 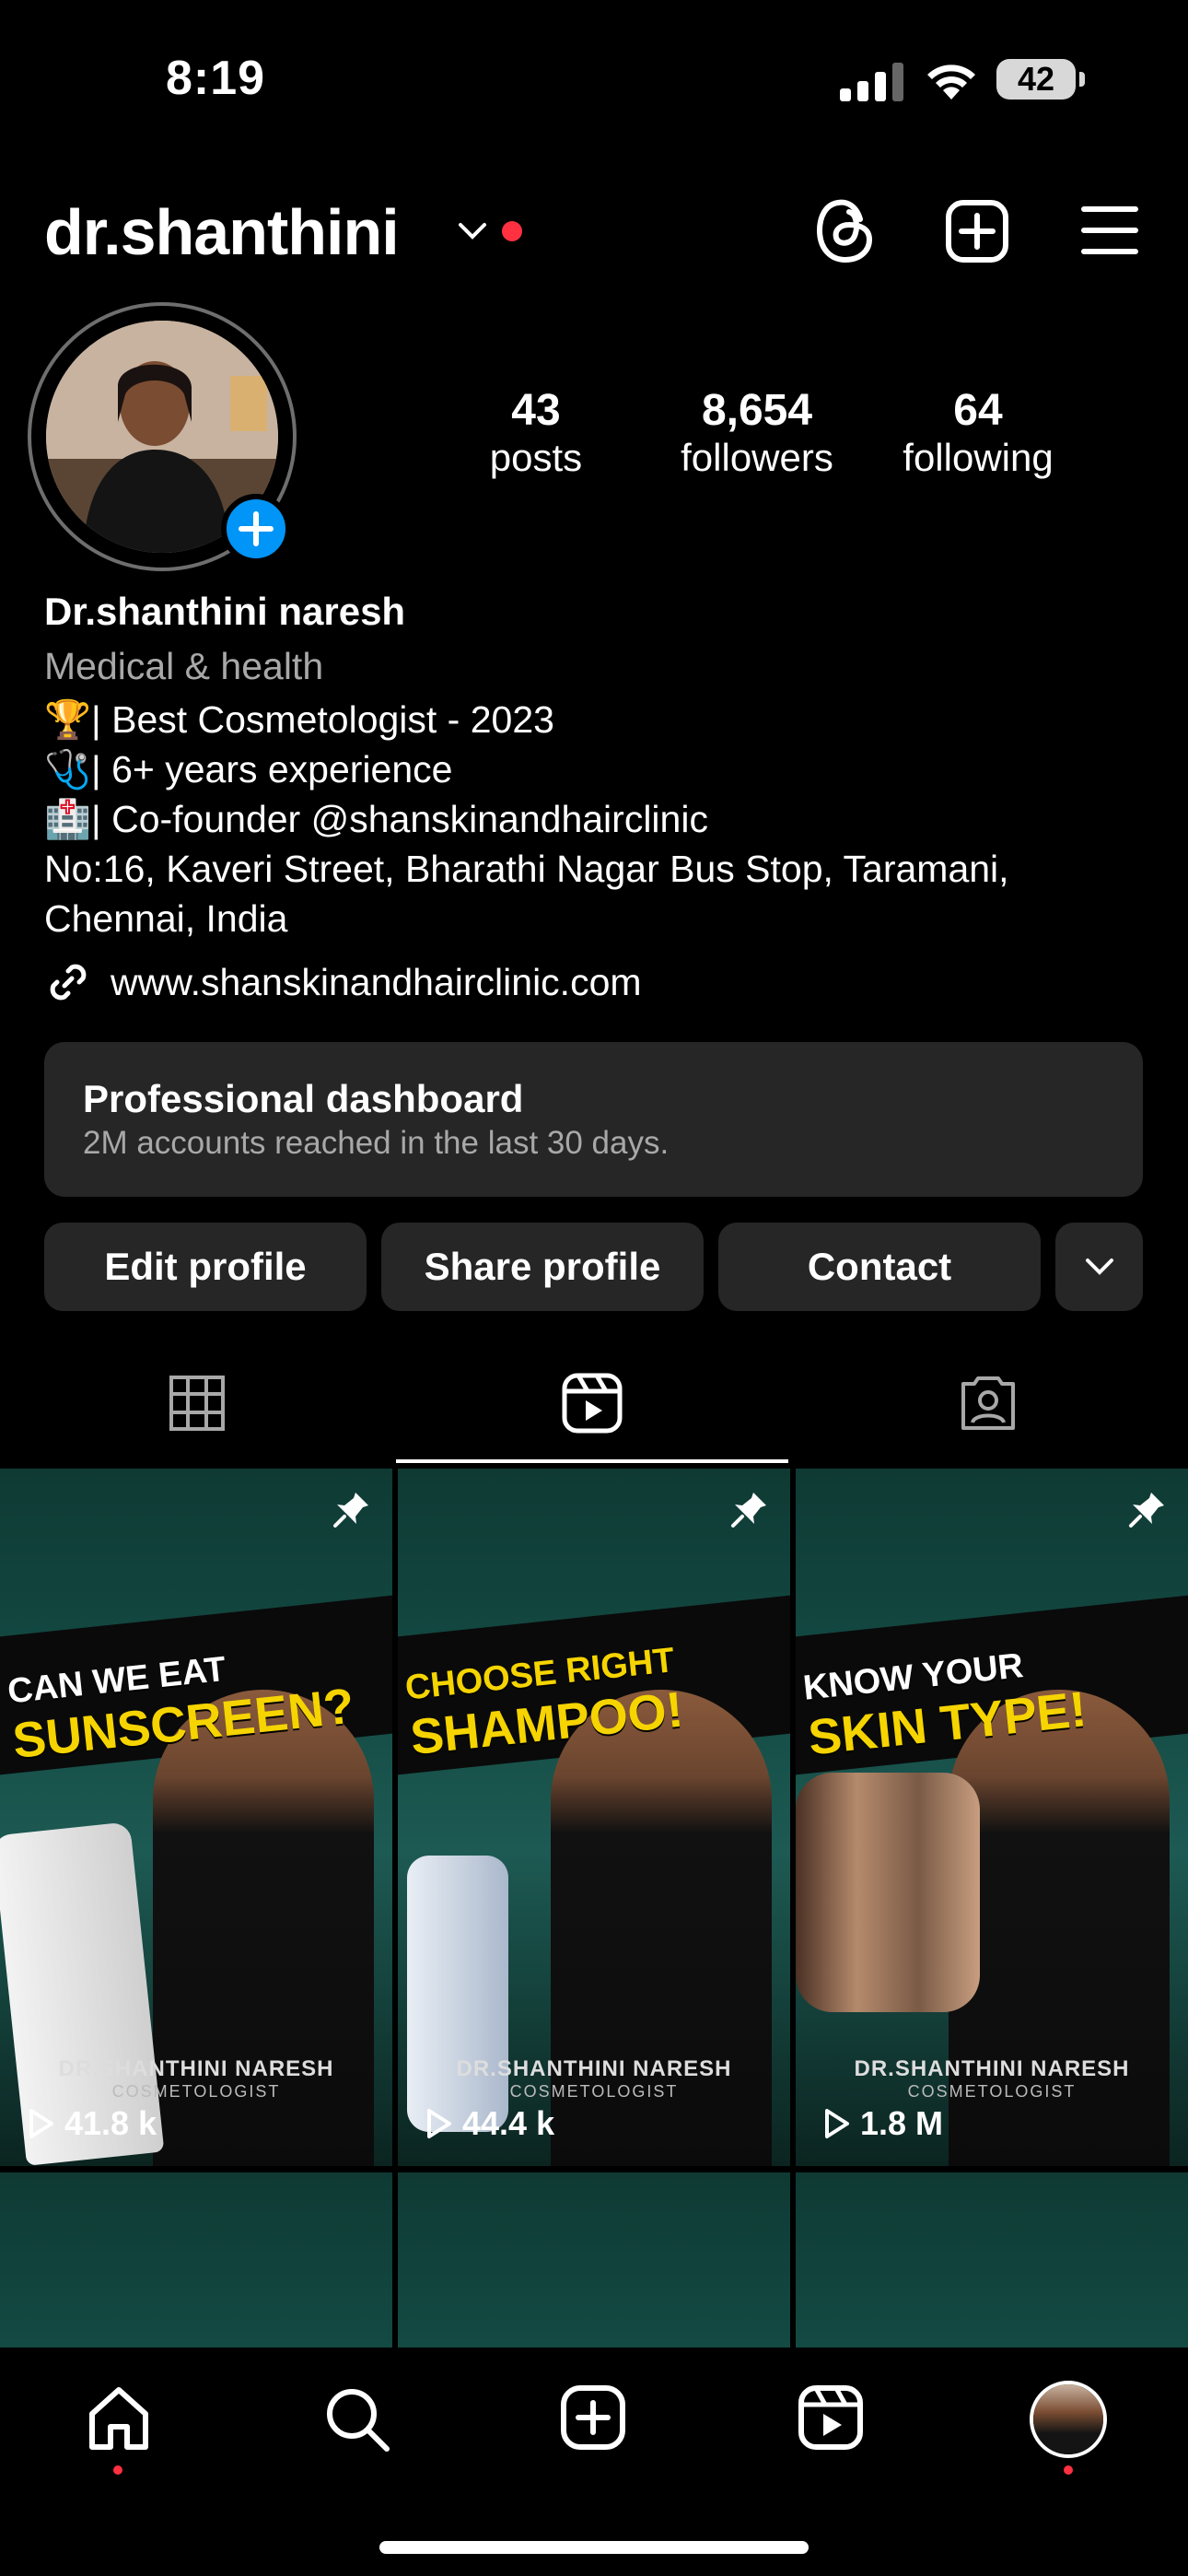 I want to click on reel-views: 44.4 k, so click(x=490, y=2123).